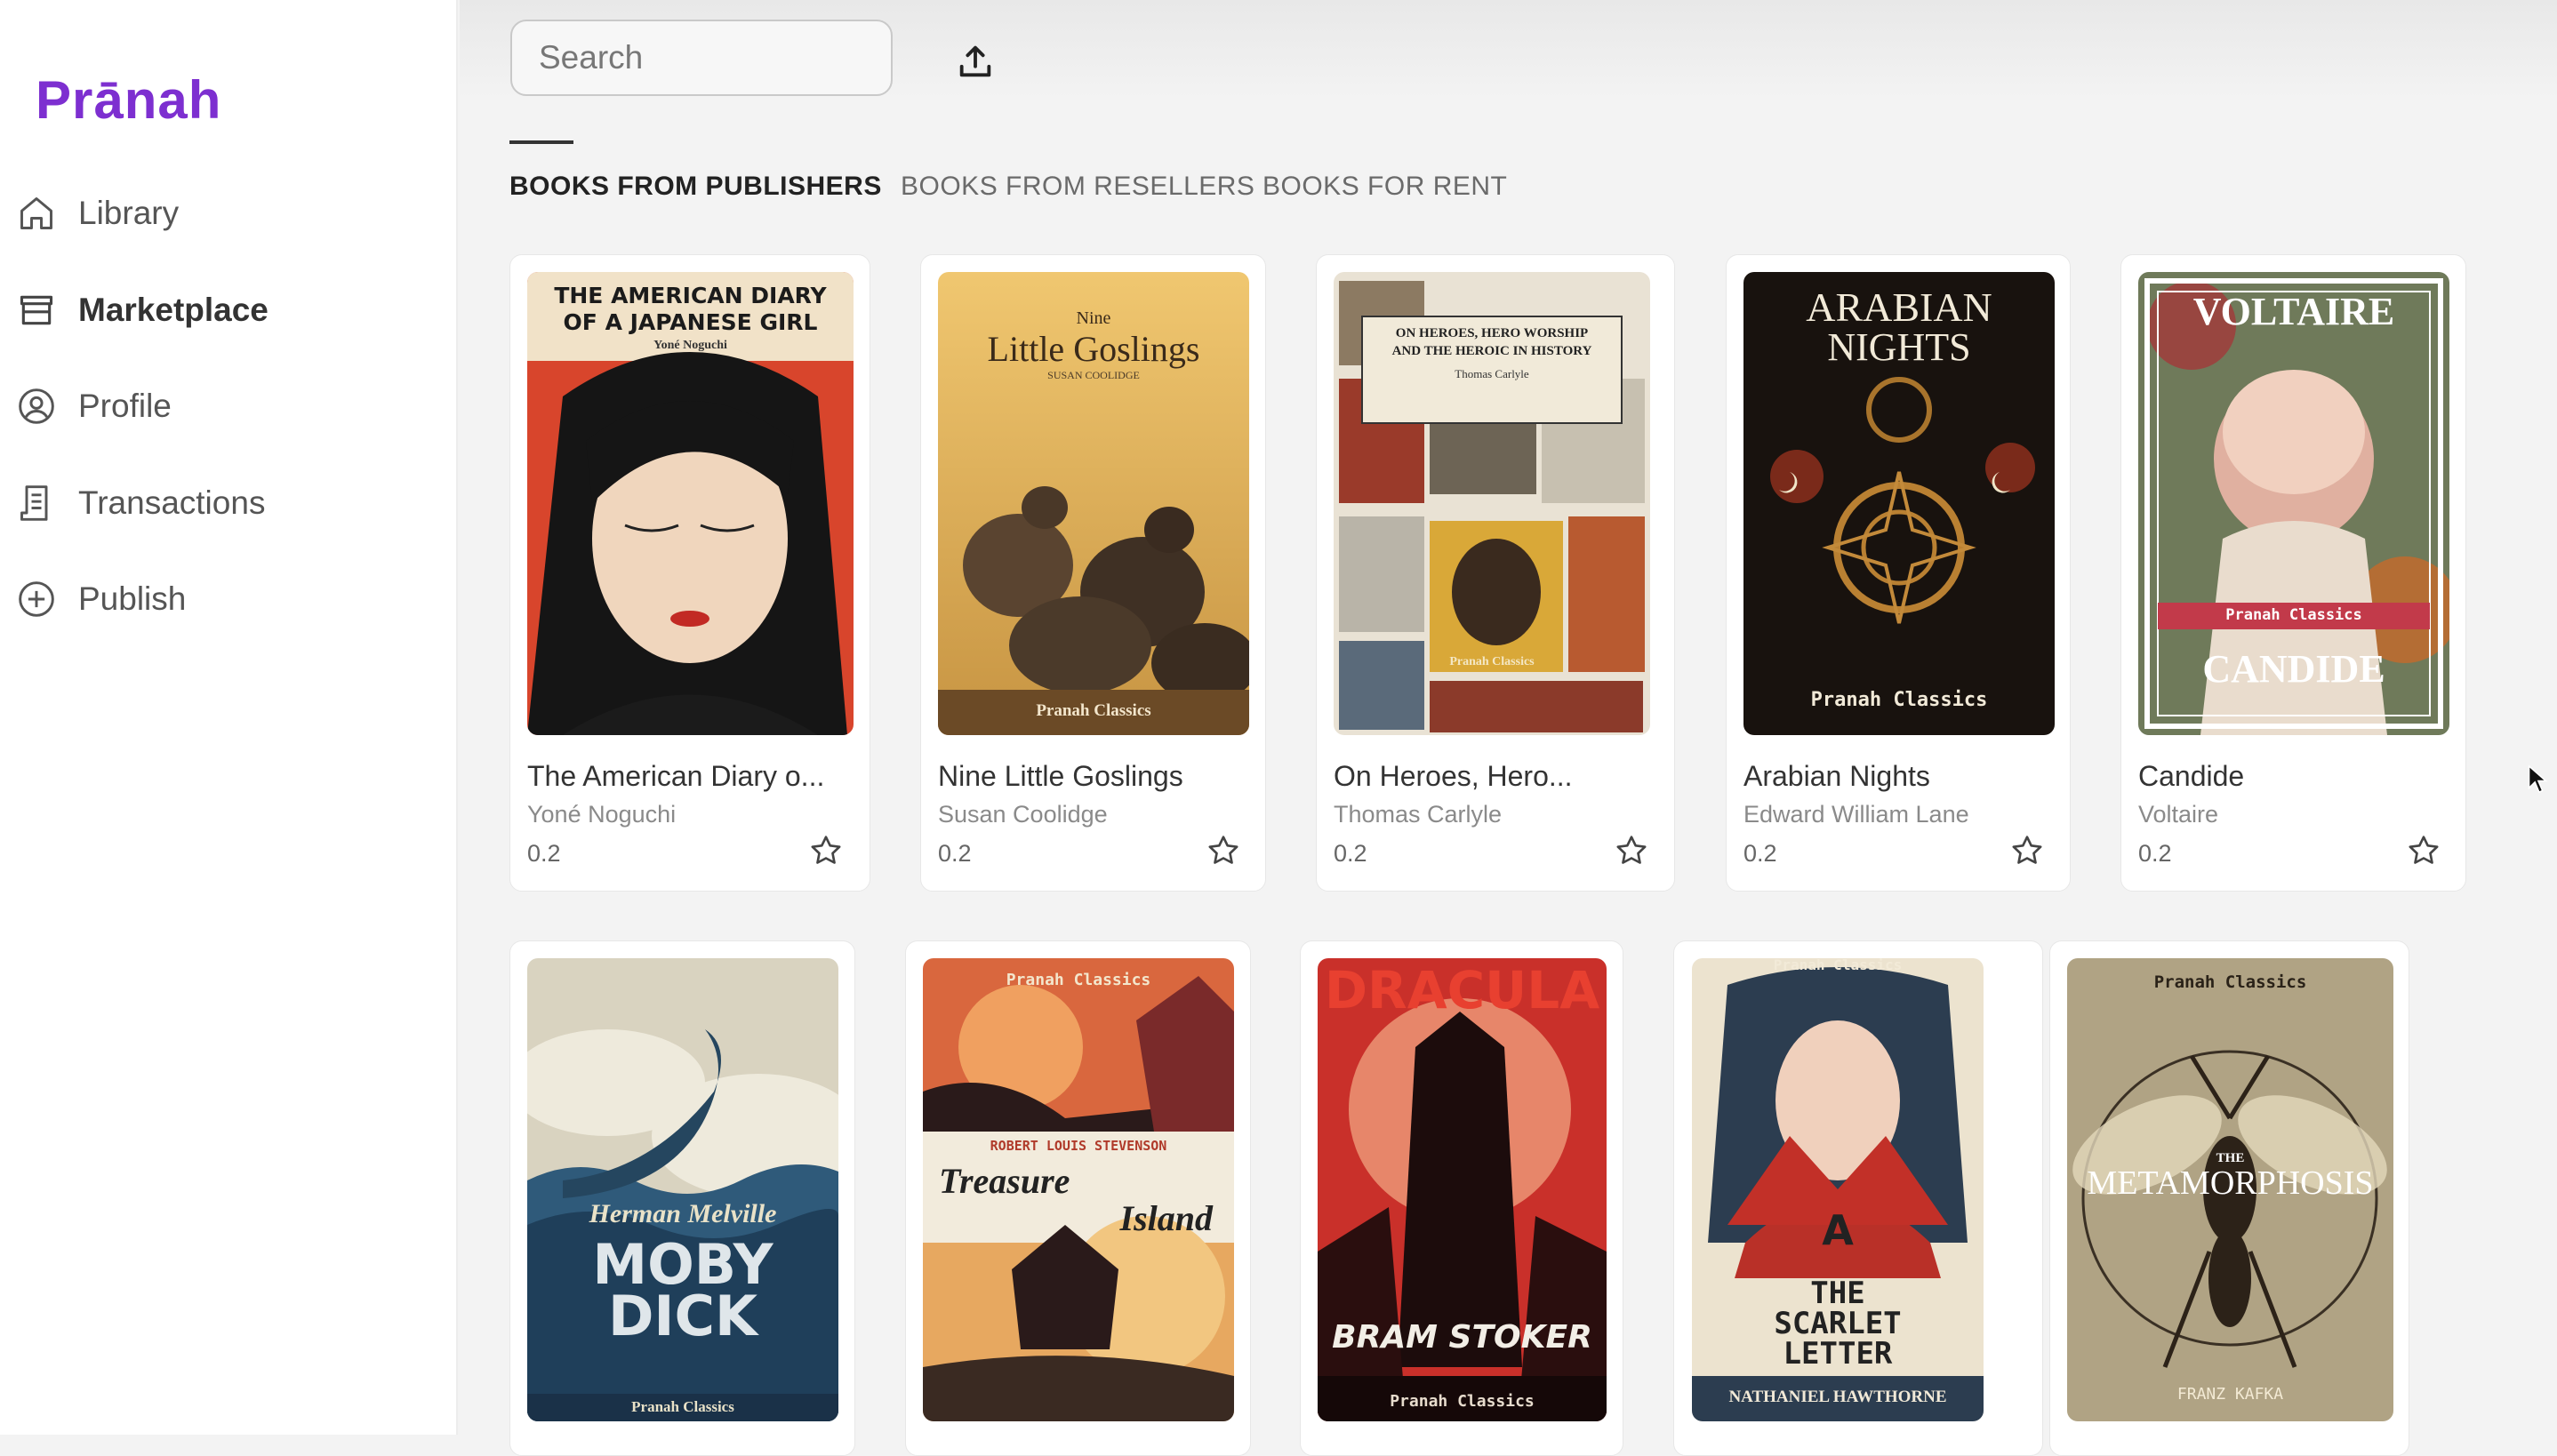  What do you see at coordinates (36, 503) in the screenshot?
I see `receipt-icon` at bounding box center [36, 503].